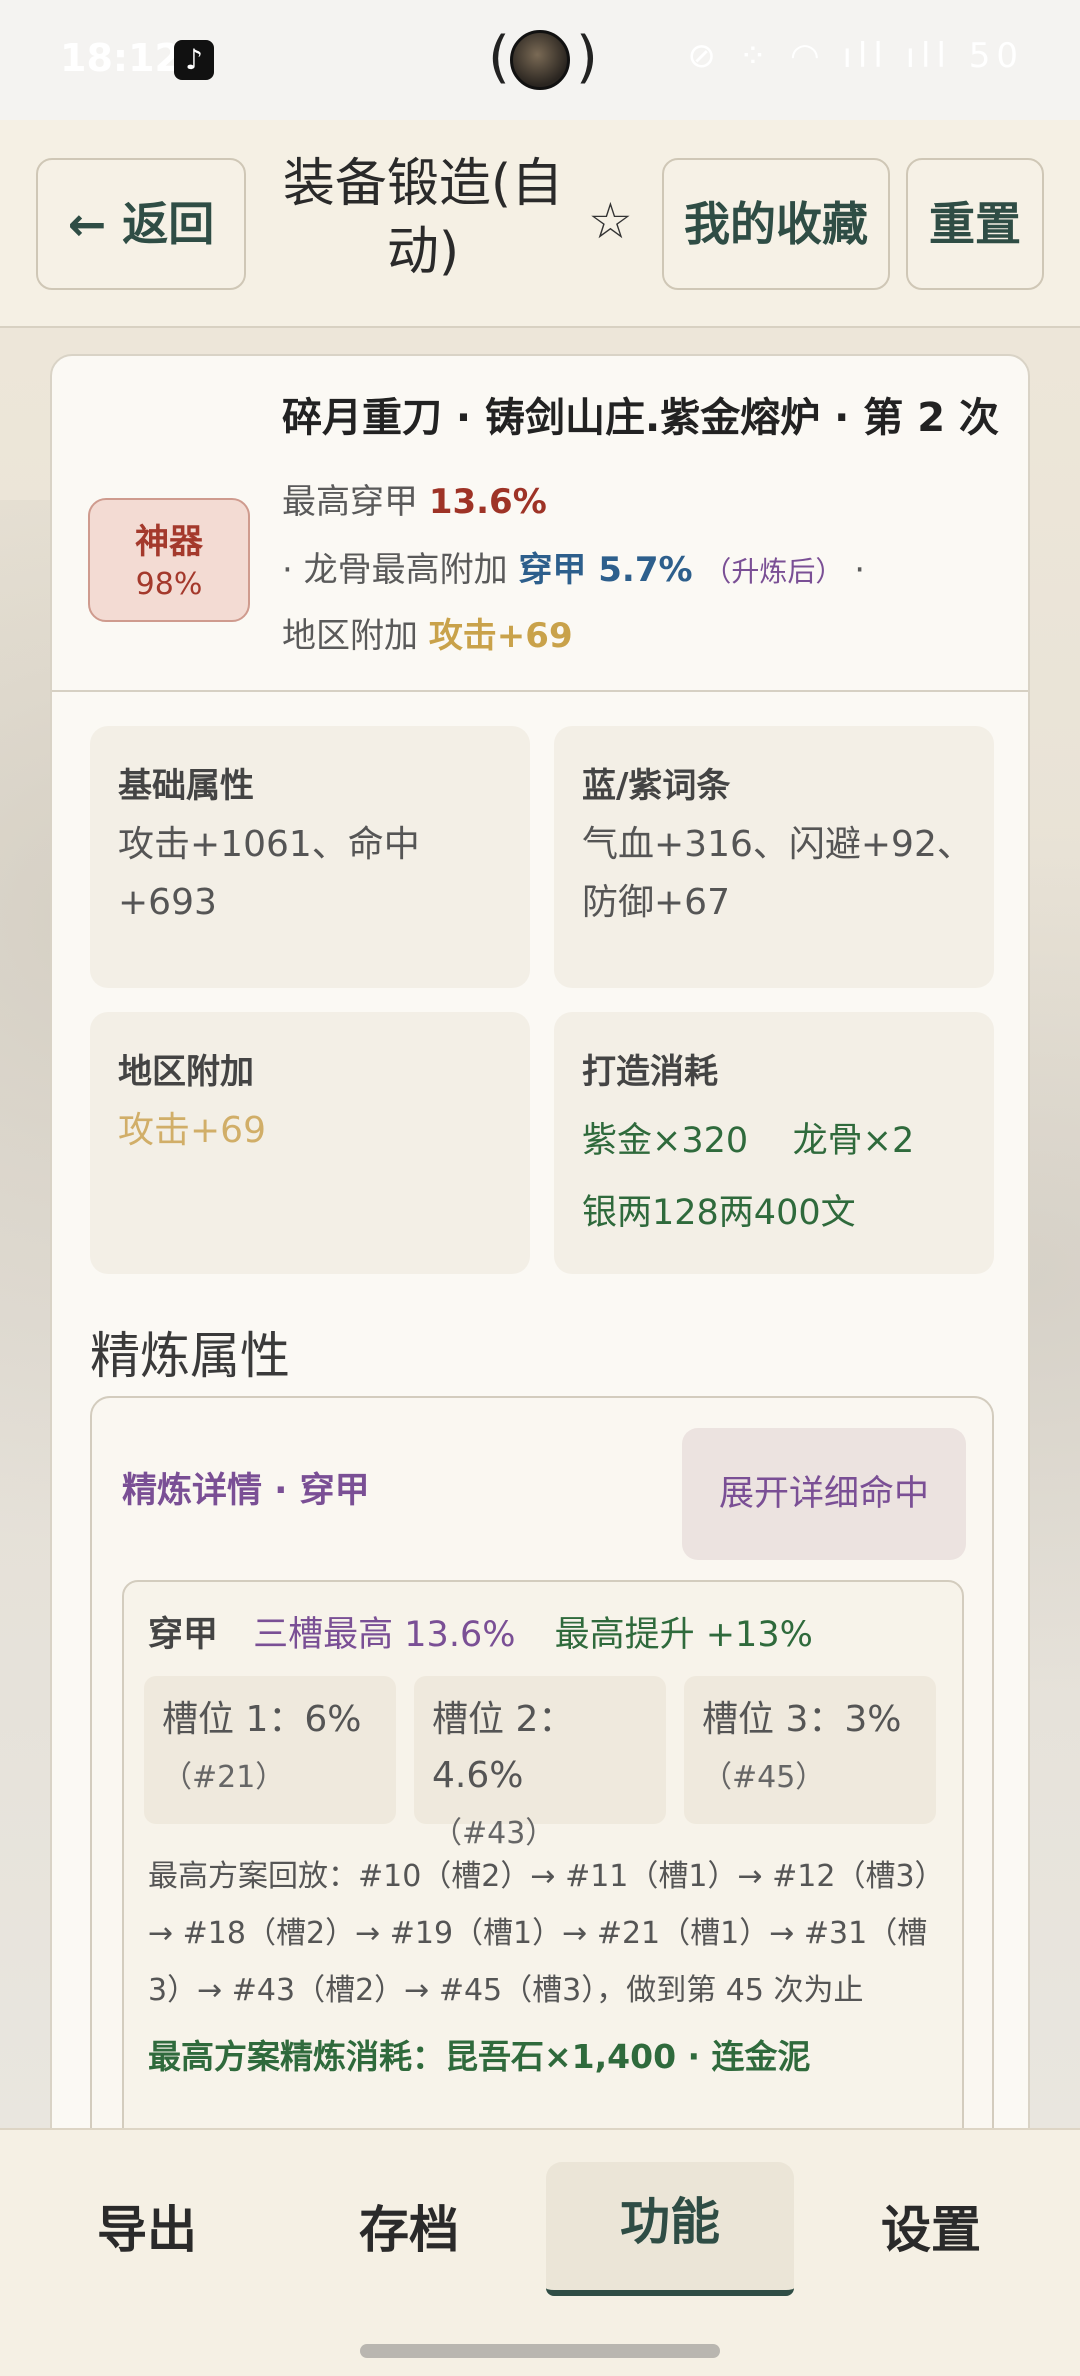  What do you see at coordinates (764, 1777) in the screenshot?
I see `slot-note: （#45）` at bounding box center [764, 1777].